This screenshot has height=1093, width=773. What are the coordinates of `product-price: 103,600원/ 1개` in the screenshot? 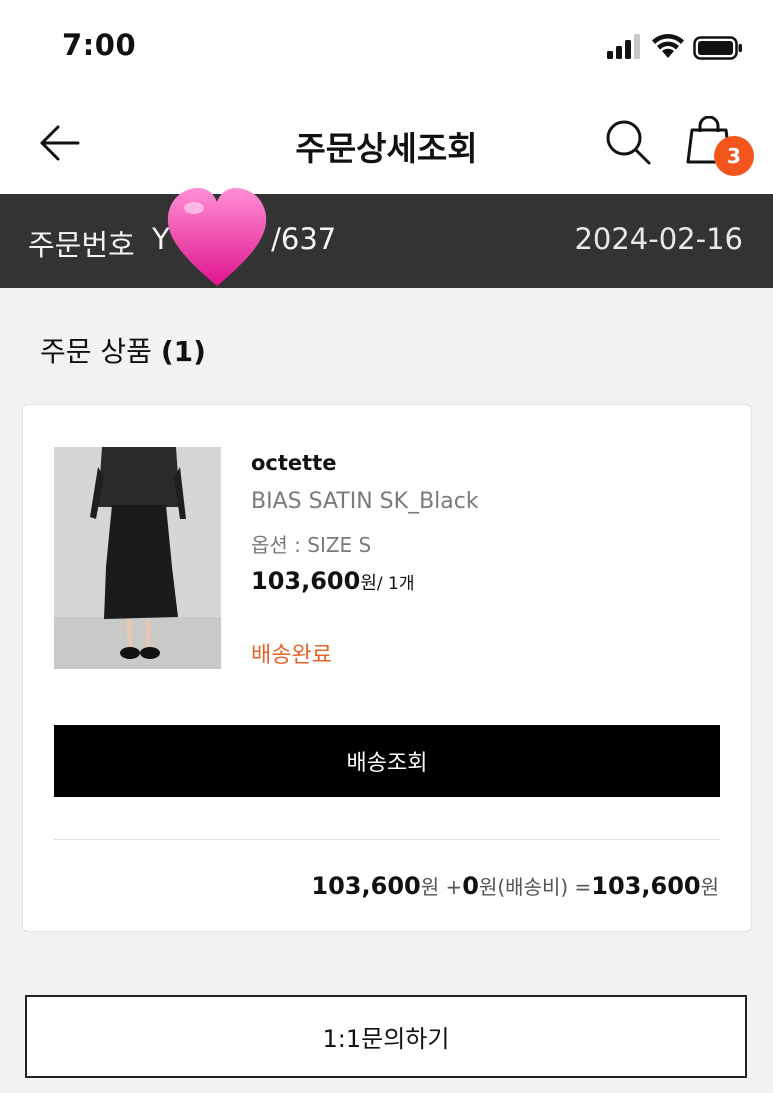 It's located at (332, 581).